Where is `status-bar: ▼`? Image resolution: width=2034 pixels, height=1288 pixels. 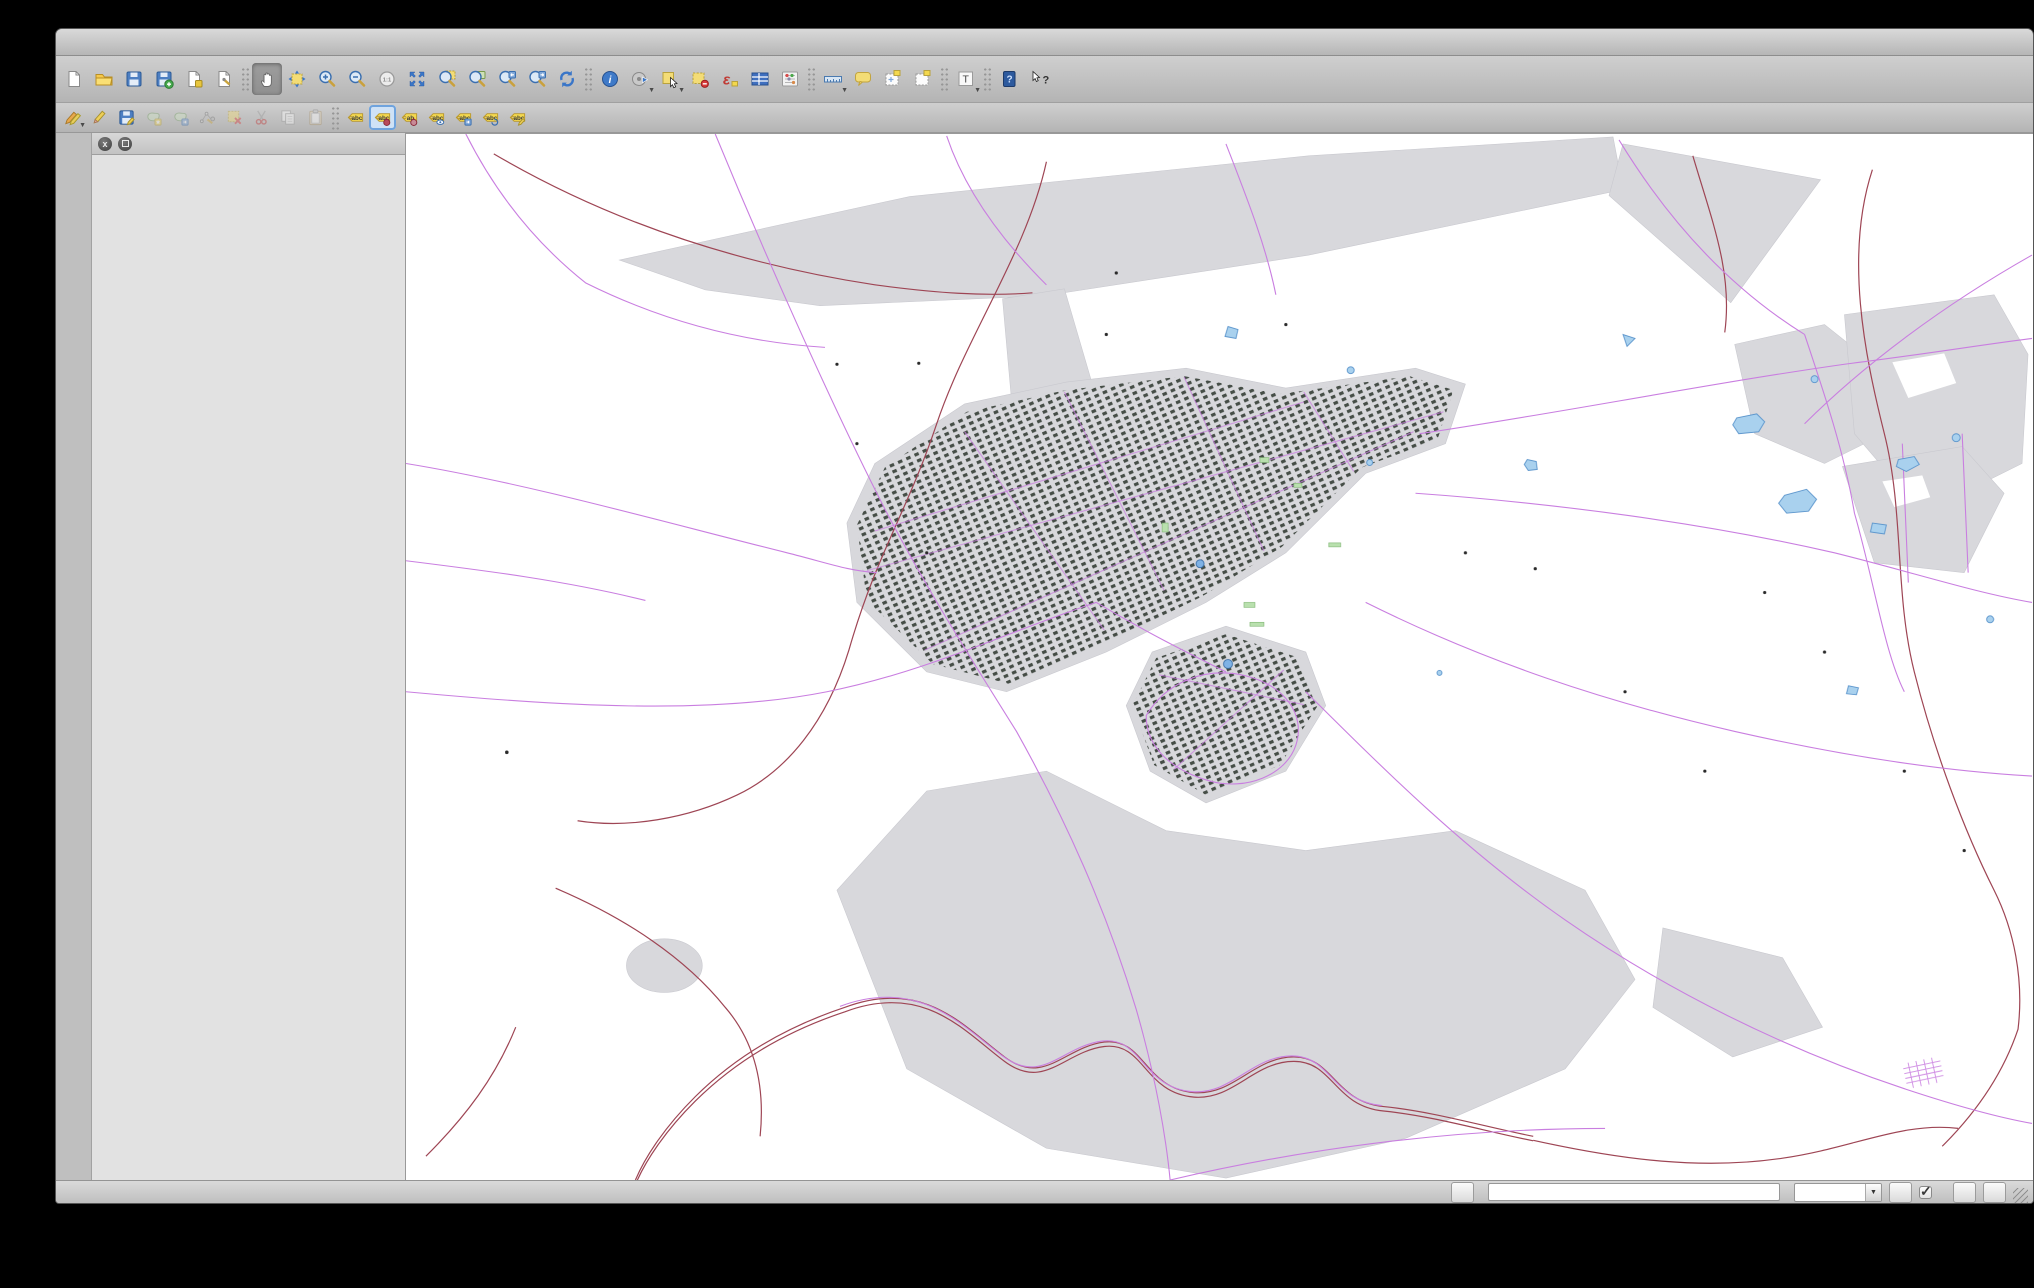
status-bar: ▼ is located at coordinates (1044, 1191).